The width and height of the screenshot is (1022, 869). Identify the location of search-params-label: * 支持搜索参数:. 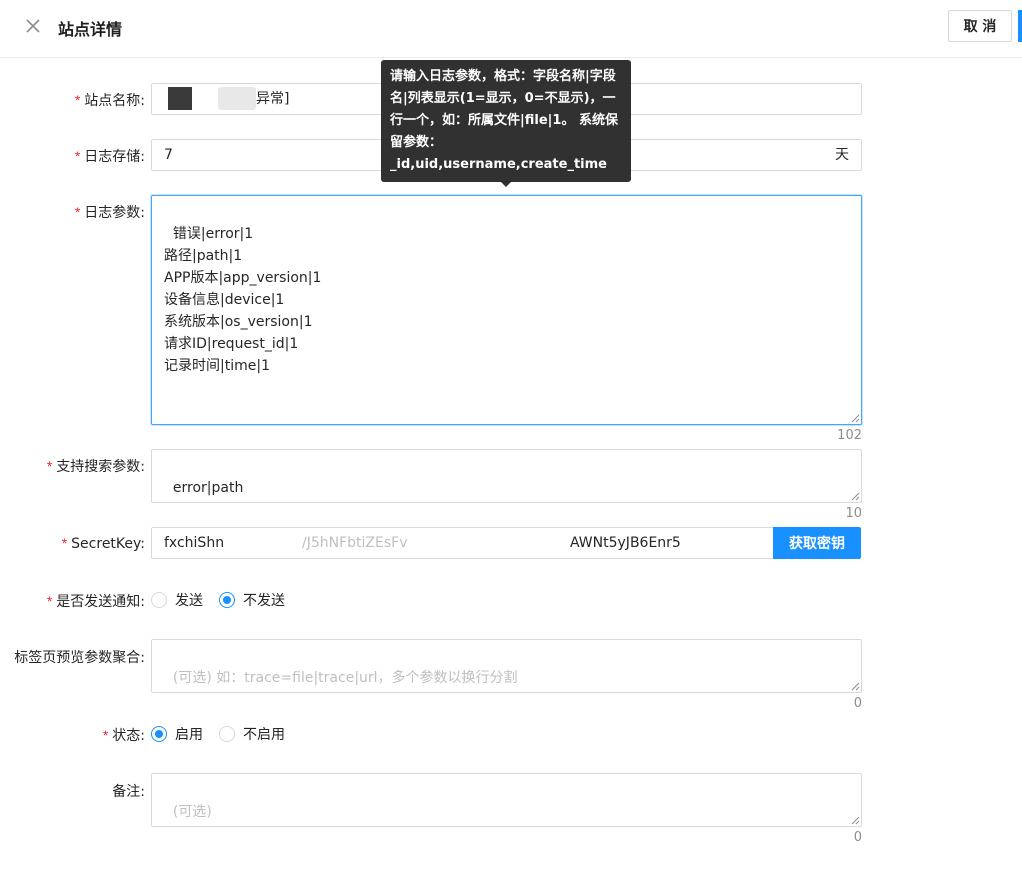
(95, 466).